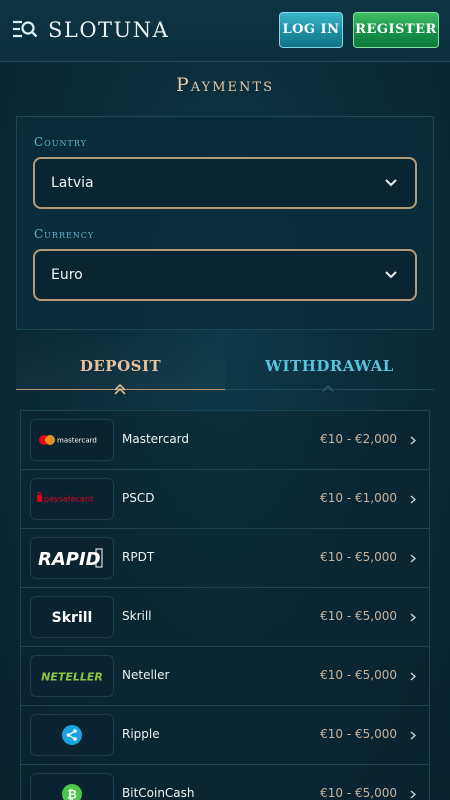 This screenshot has height=800, width=450. What do you see at coordinates (156, 439) in the screenshot?
I see `method-name: Mastercard` at bounding box center [156, 439].